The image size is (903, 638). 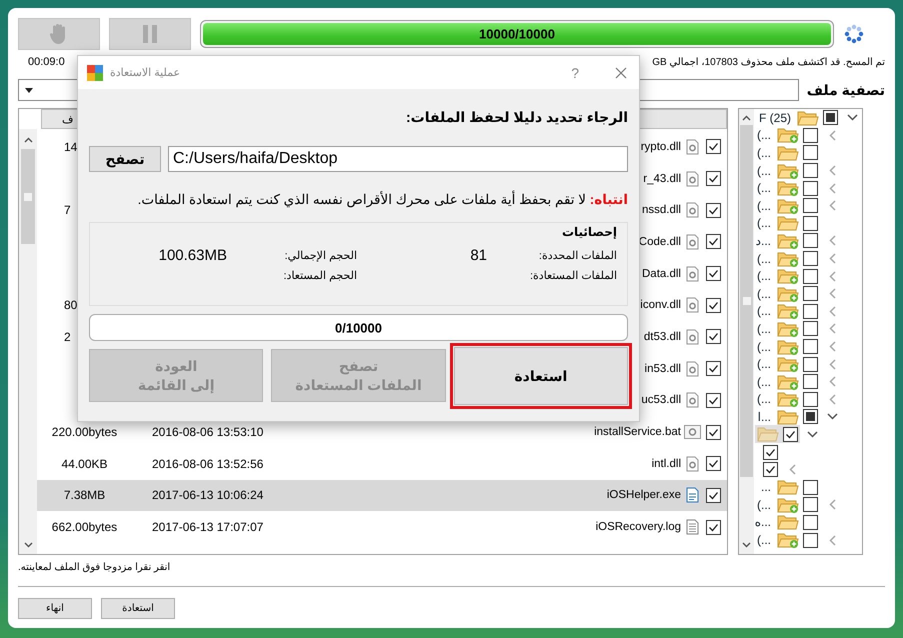 What do you see at coordinates (768, 62) in the screenshot?
I see `scan-status-text: تم المسح. قد اكتشف ملف محذوف 107803، اجمالي GB` at bounding box center [768, 62].